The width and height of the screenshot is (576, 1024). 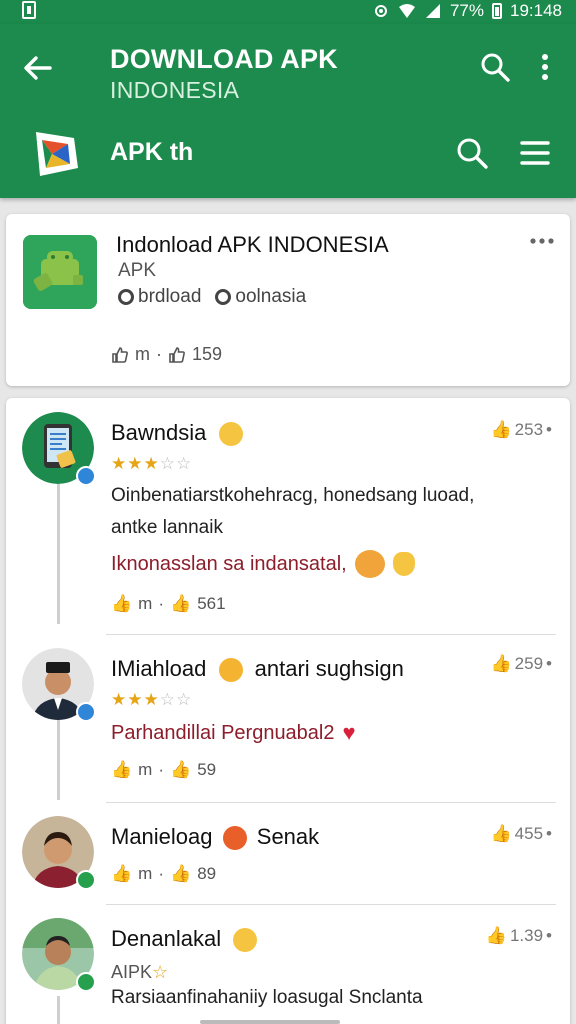 I want to click on reviewer-name: Manieloag Senak, so click(x=215, y=837).